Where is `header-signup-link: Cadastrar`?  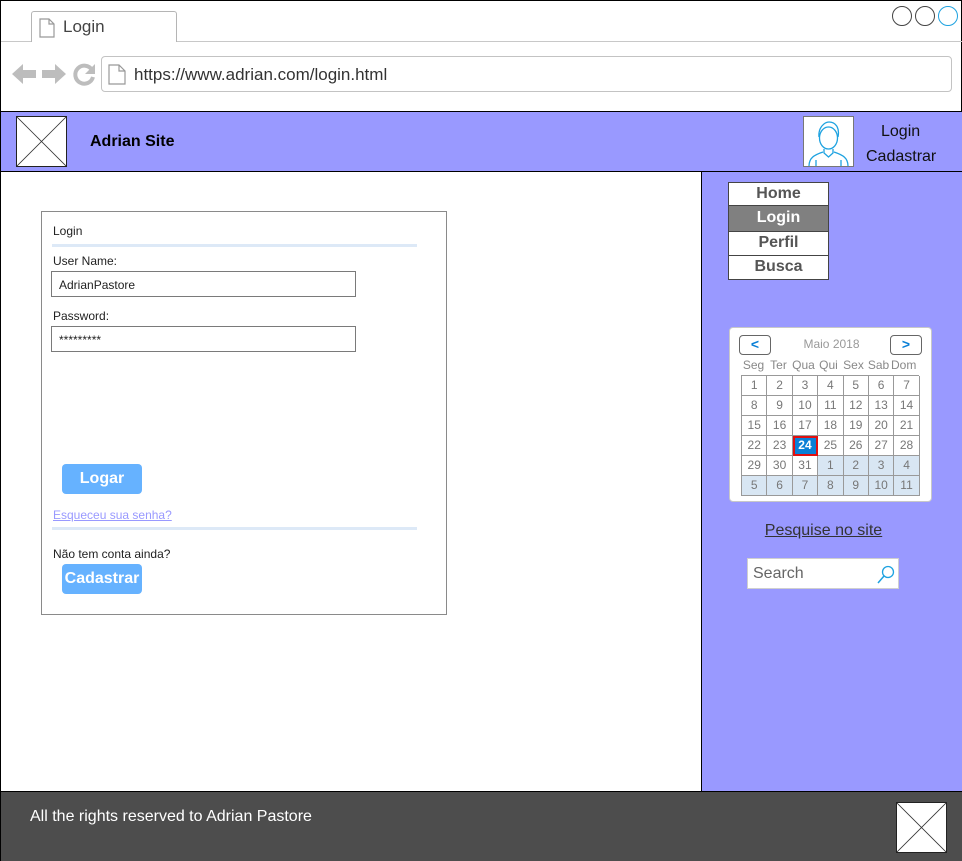
header-signup-link: Cadastrar is located at coordinates (901, 157).